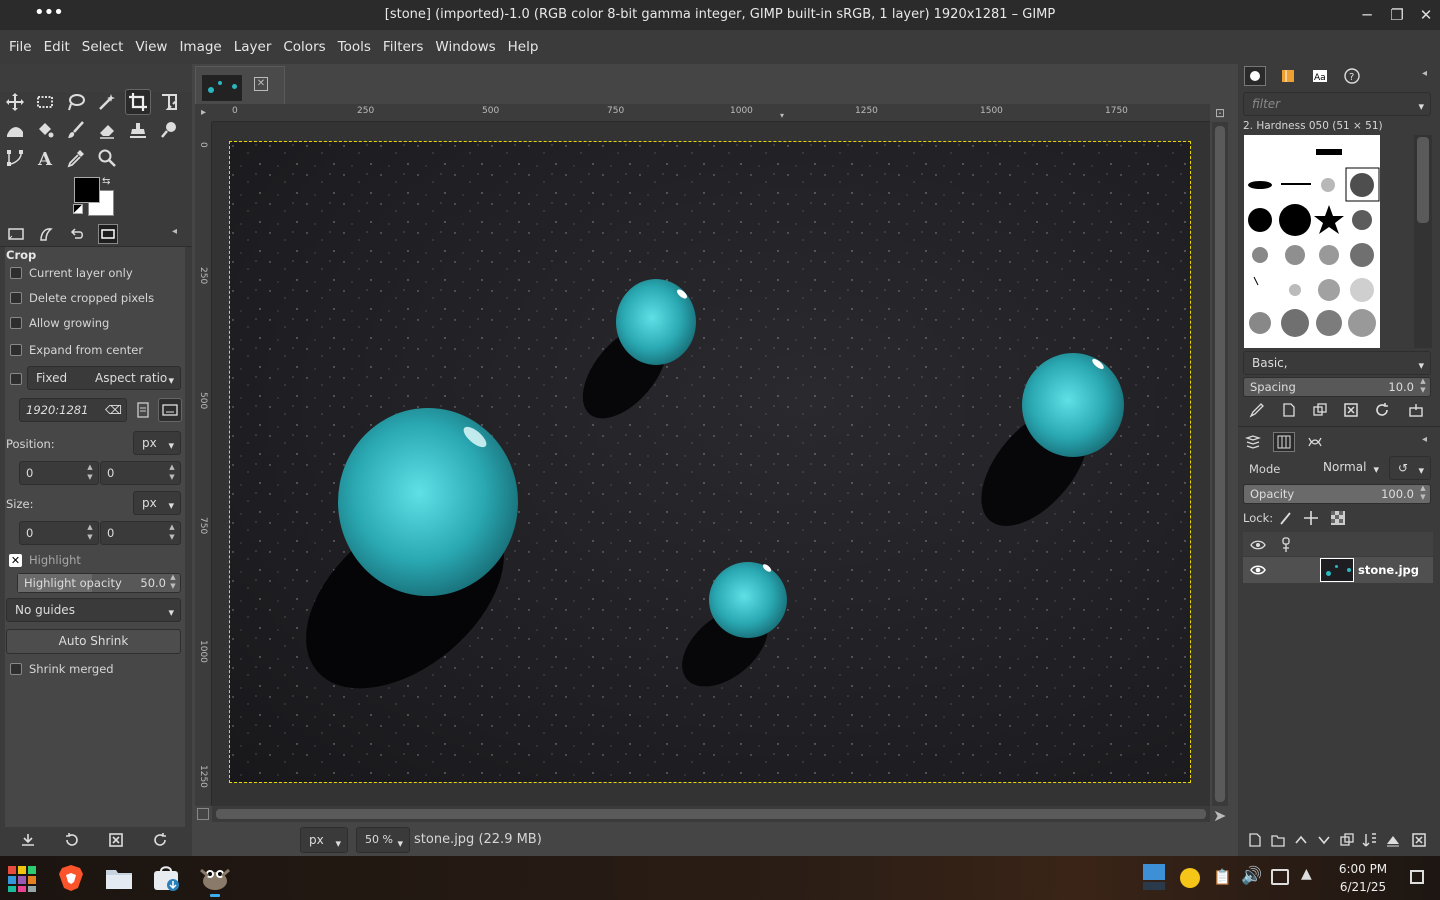 Image resolution: width=1440 pixels, height=900 pixels. Describe the element at coordinates (16, 379) in the screenshot. I see `fixed-checkbox` at that location.